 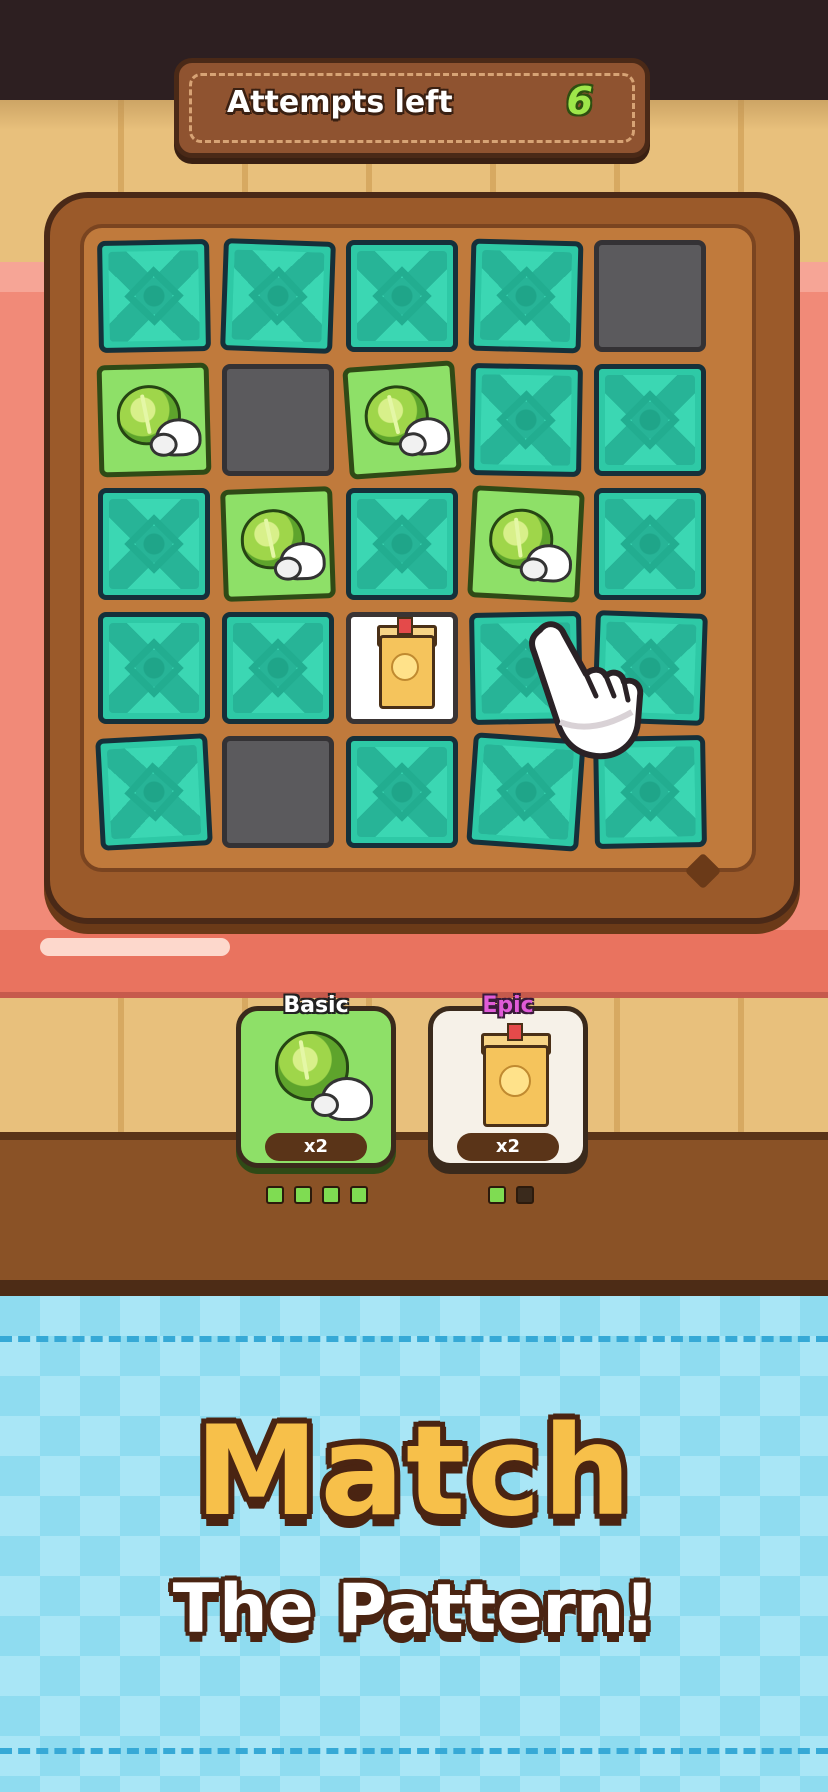 I want to click on headline-title: Match, so click(x=414, y=1472).